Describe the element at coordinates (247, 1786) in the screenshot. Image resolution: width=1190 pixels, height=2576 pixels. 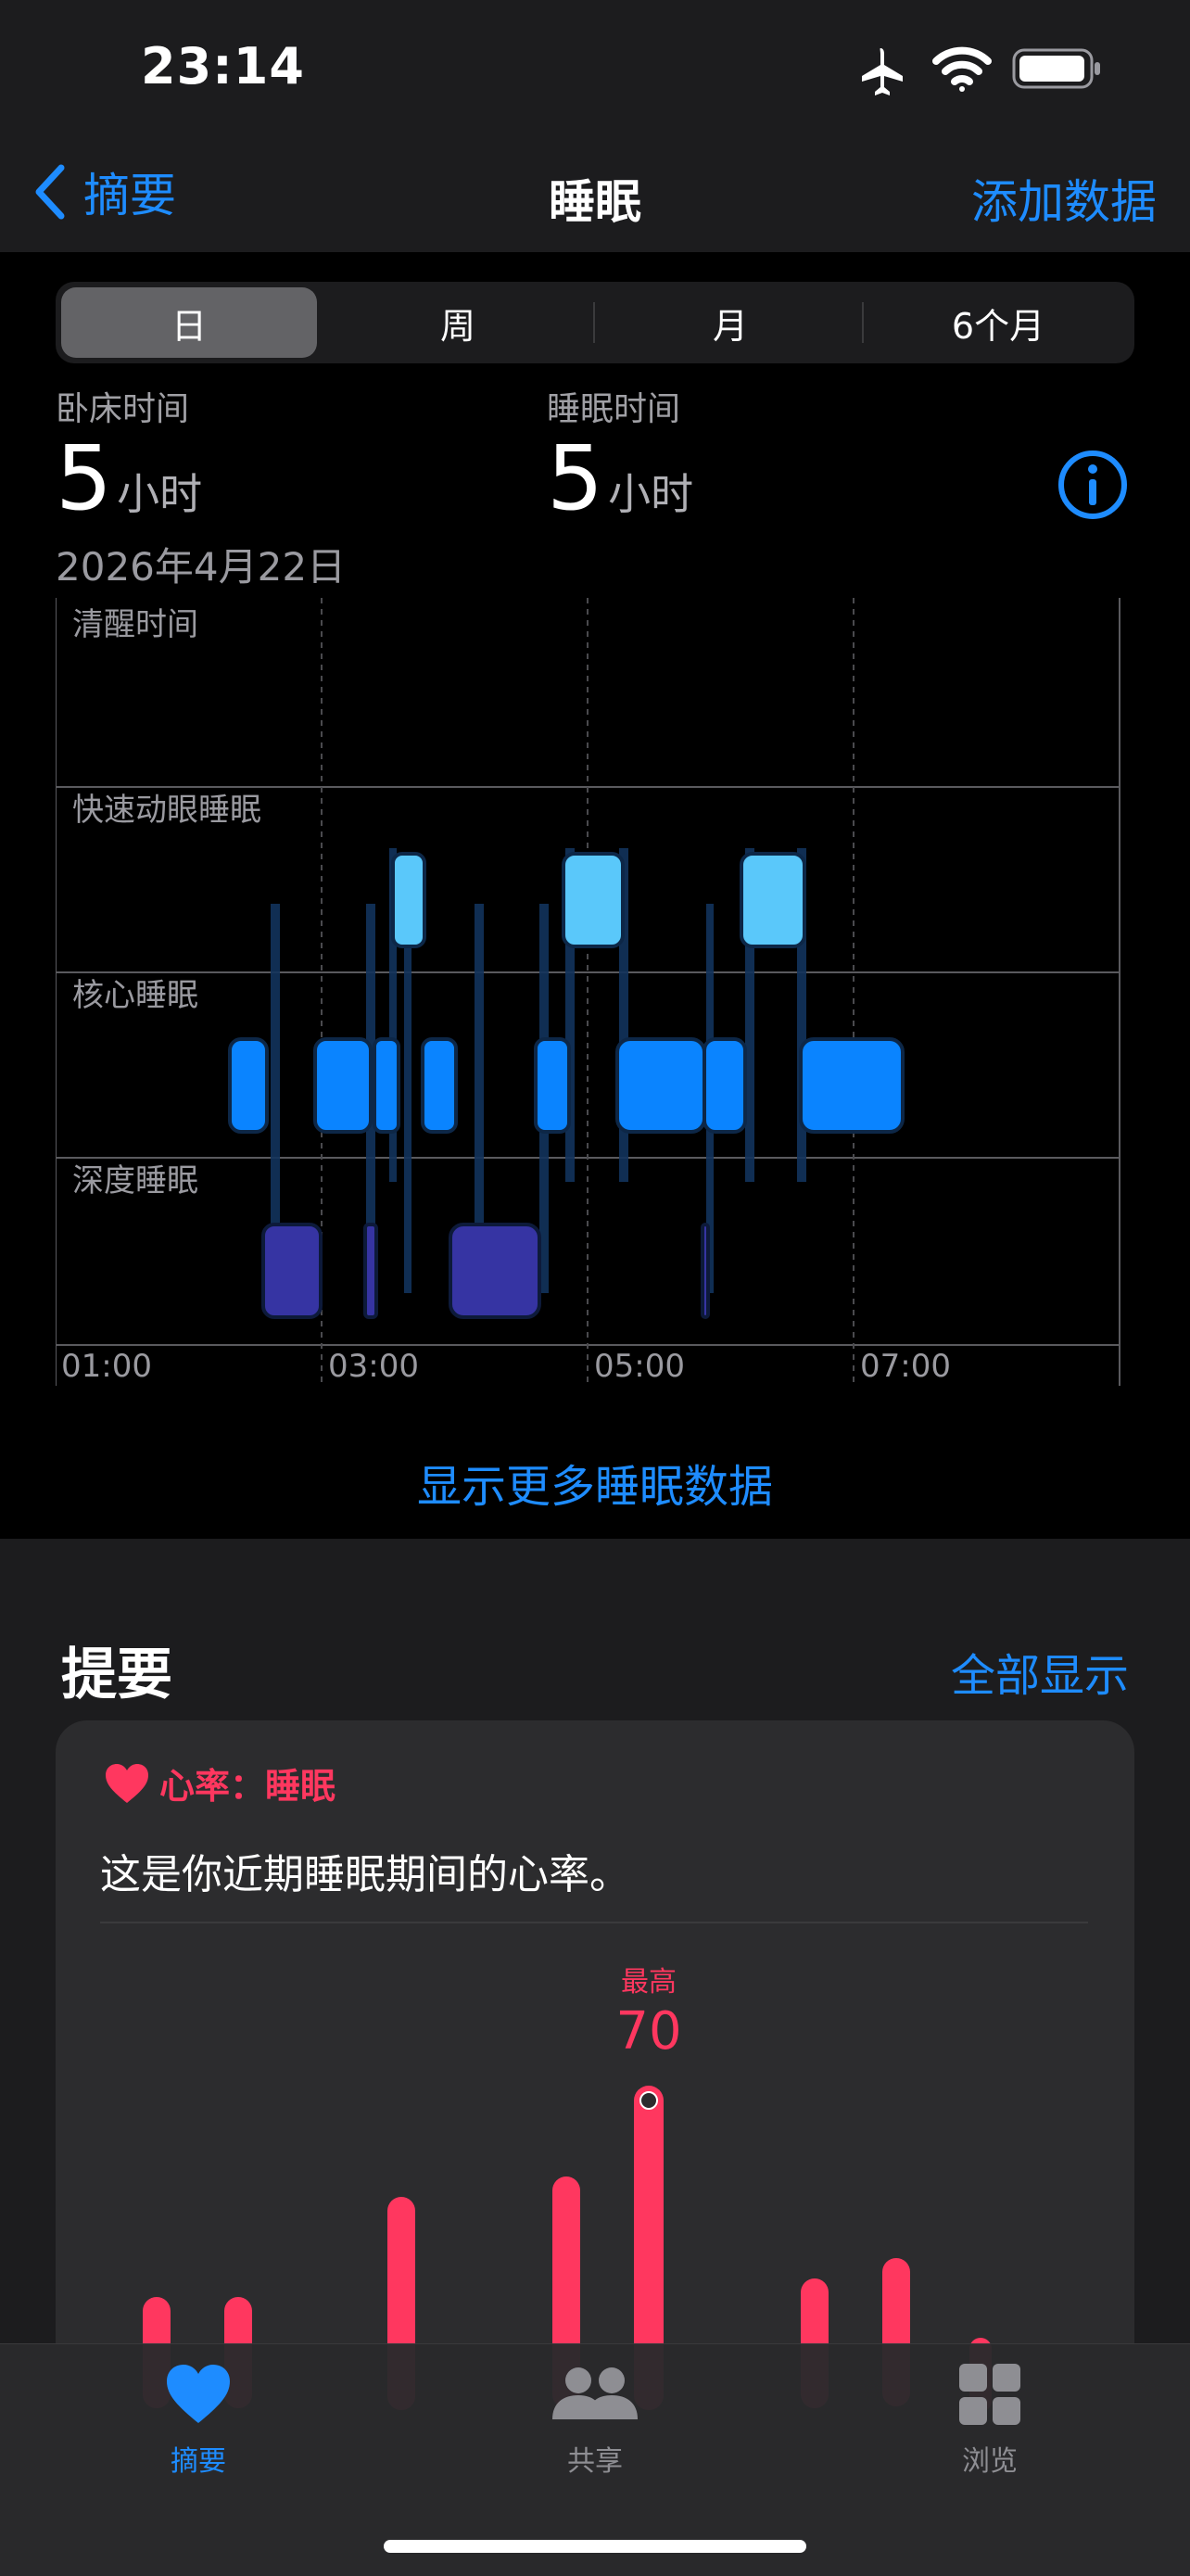
I see `card-category: 心率：睡眠` at that location.